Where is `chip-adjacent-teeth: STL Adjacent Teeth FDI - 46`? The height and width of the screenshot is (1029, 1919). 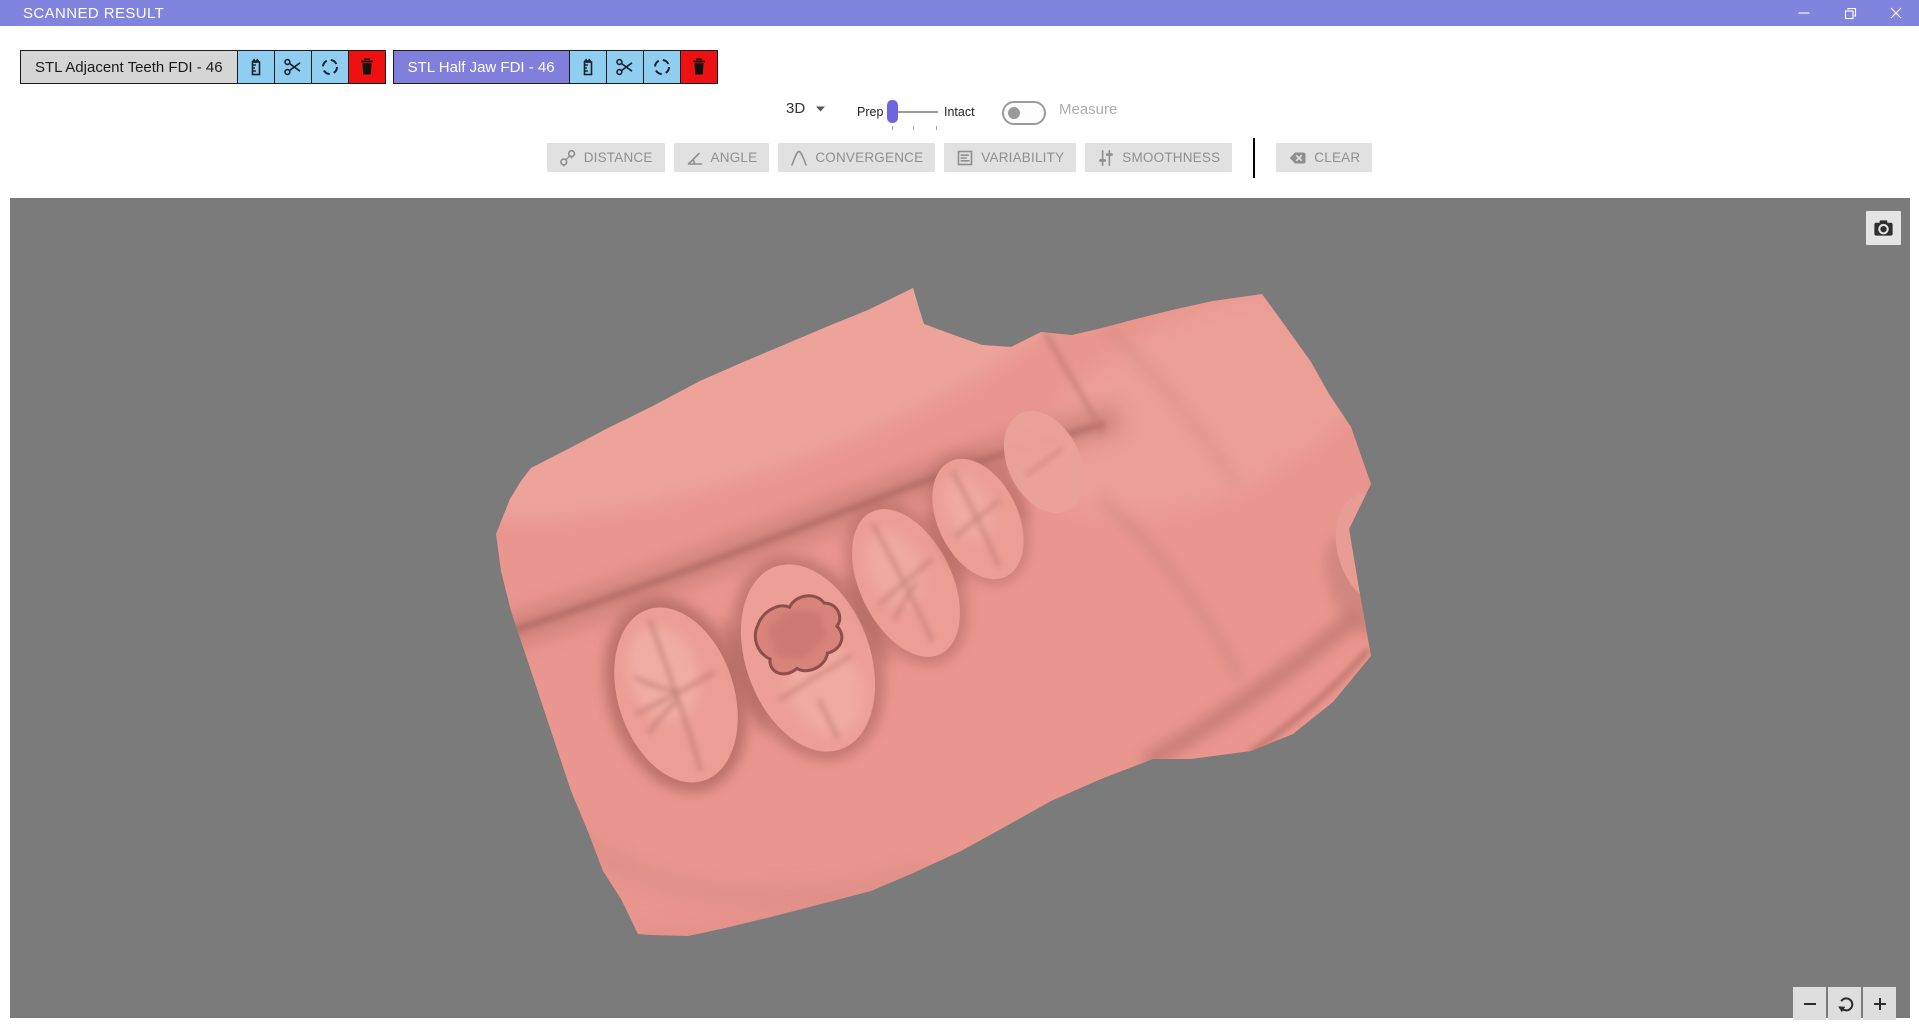 chip-adjacent-teeth: STL Adjacent Teeth FDI - 46 is located at coordinates (203, 67).